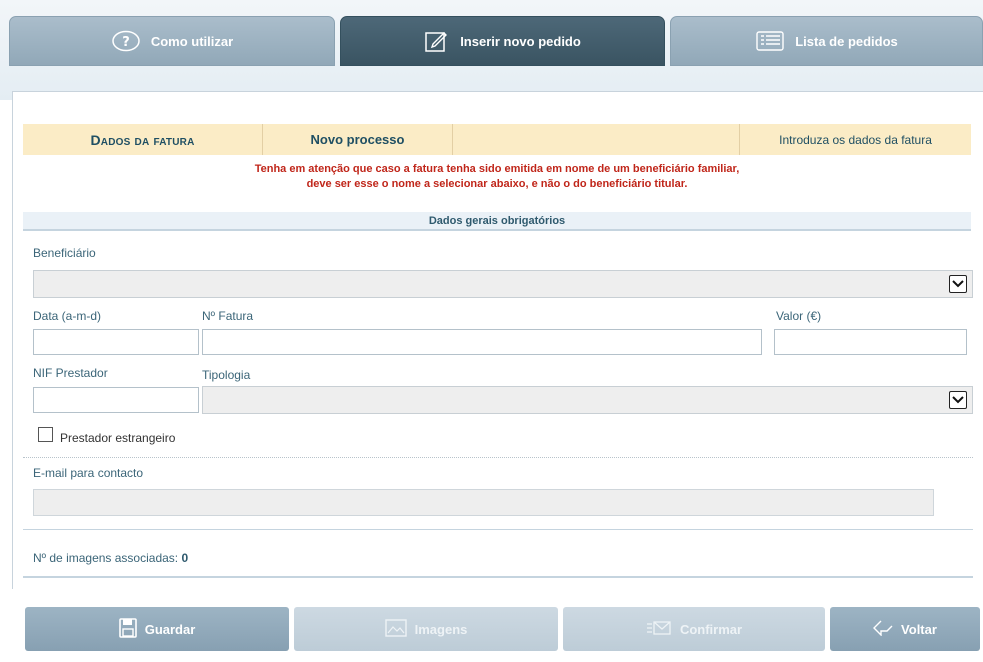  What do you see at coordinates (596, 139) in the screenshot?
I see `header-spacer` at bounding box center [596, 139].